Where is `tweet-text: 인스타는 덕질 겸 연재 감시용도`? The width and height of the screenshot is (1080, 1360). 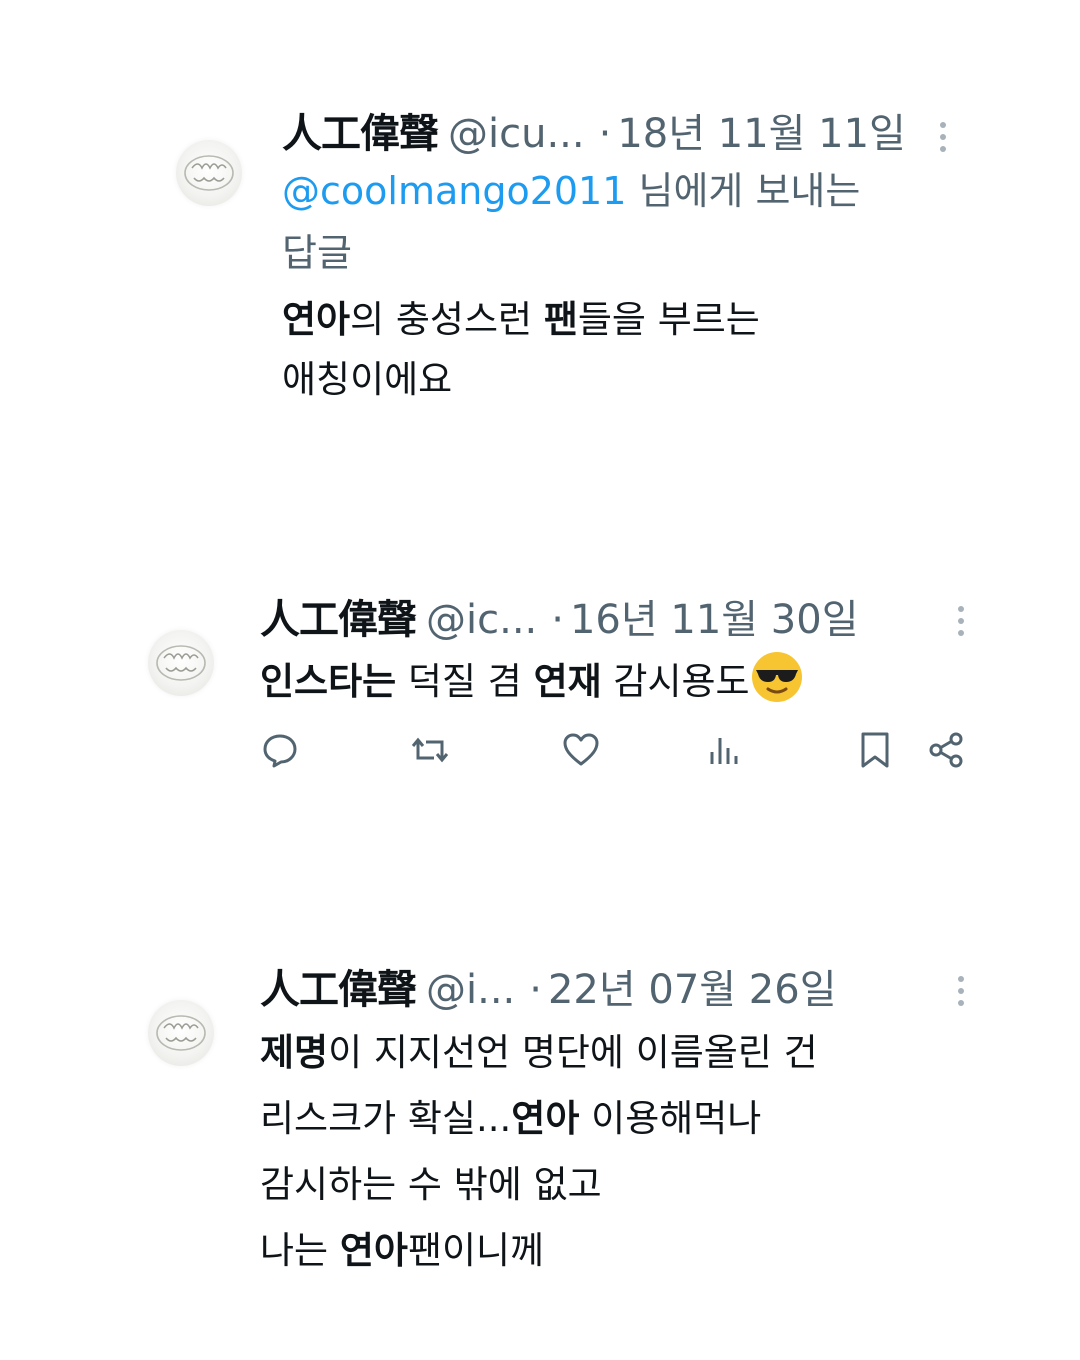
tweet-text: 인스타는 덕질 겸 연재 감시용도 is located at coordinates (532, 681).